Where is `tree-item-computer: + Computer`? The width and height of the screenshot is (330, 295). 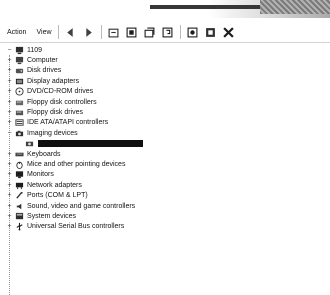 tree-item-computer: + Computer is located at coordinates (165, 60).